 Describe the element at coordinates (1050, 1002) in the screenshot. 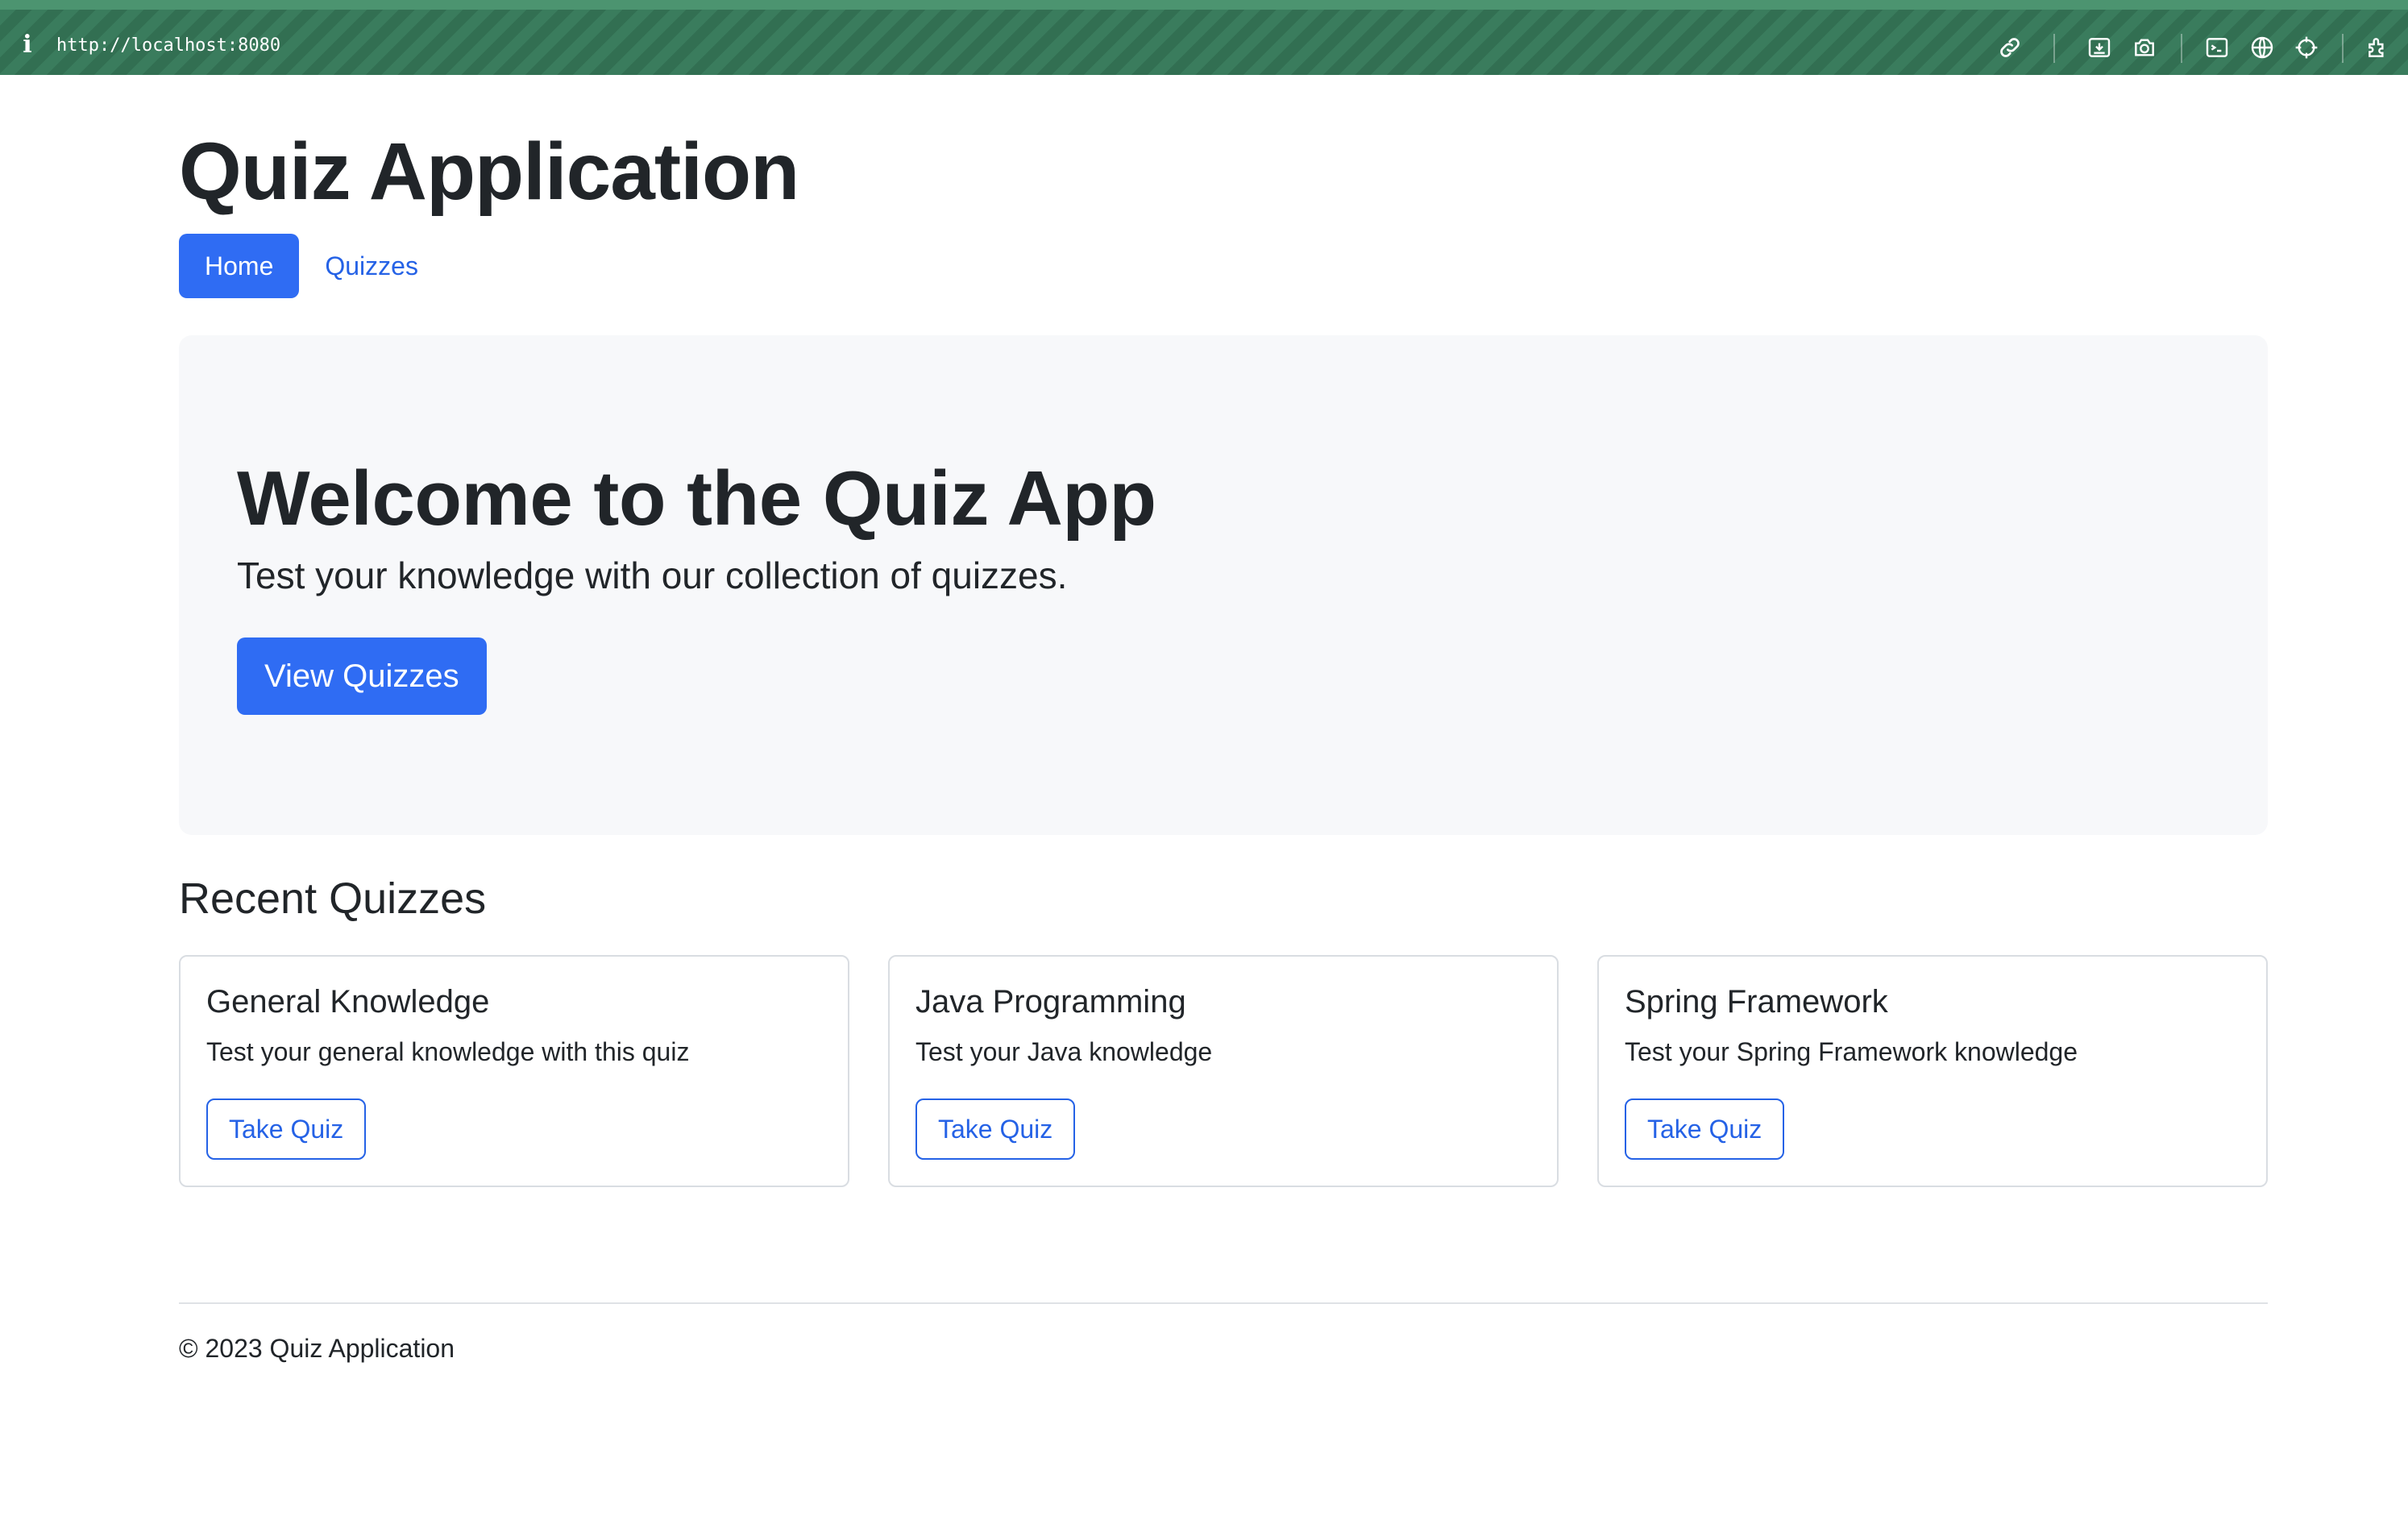

I see `quiz-card-title: Java Programming` at that location.